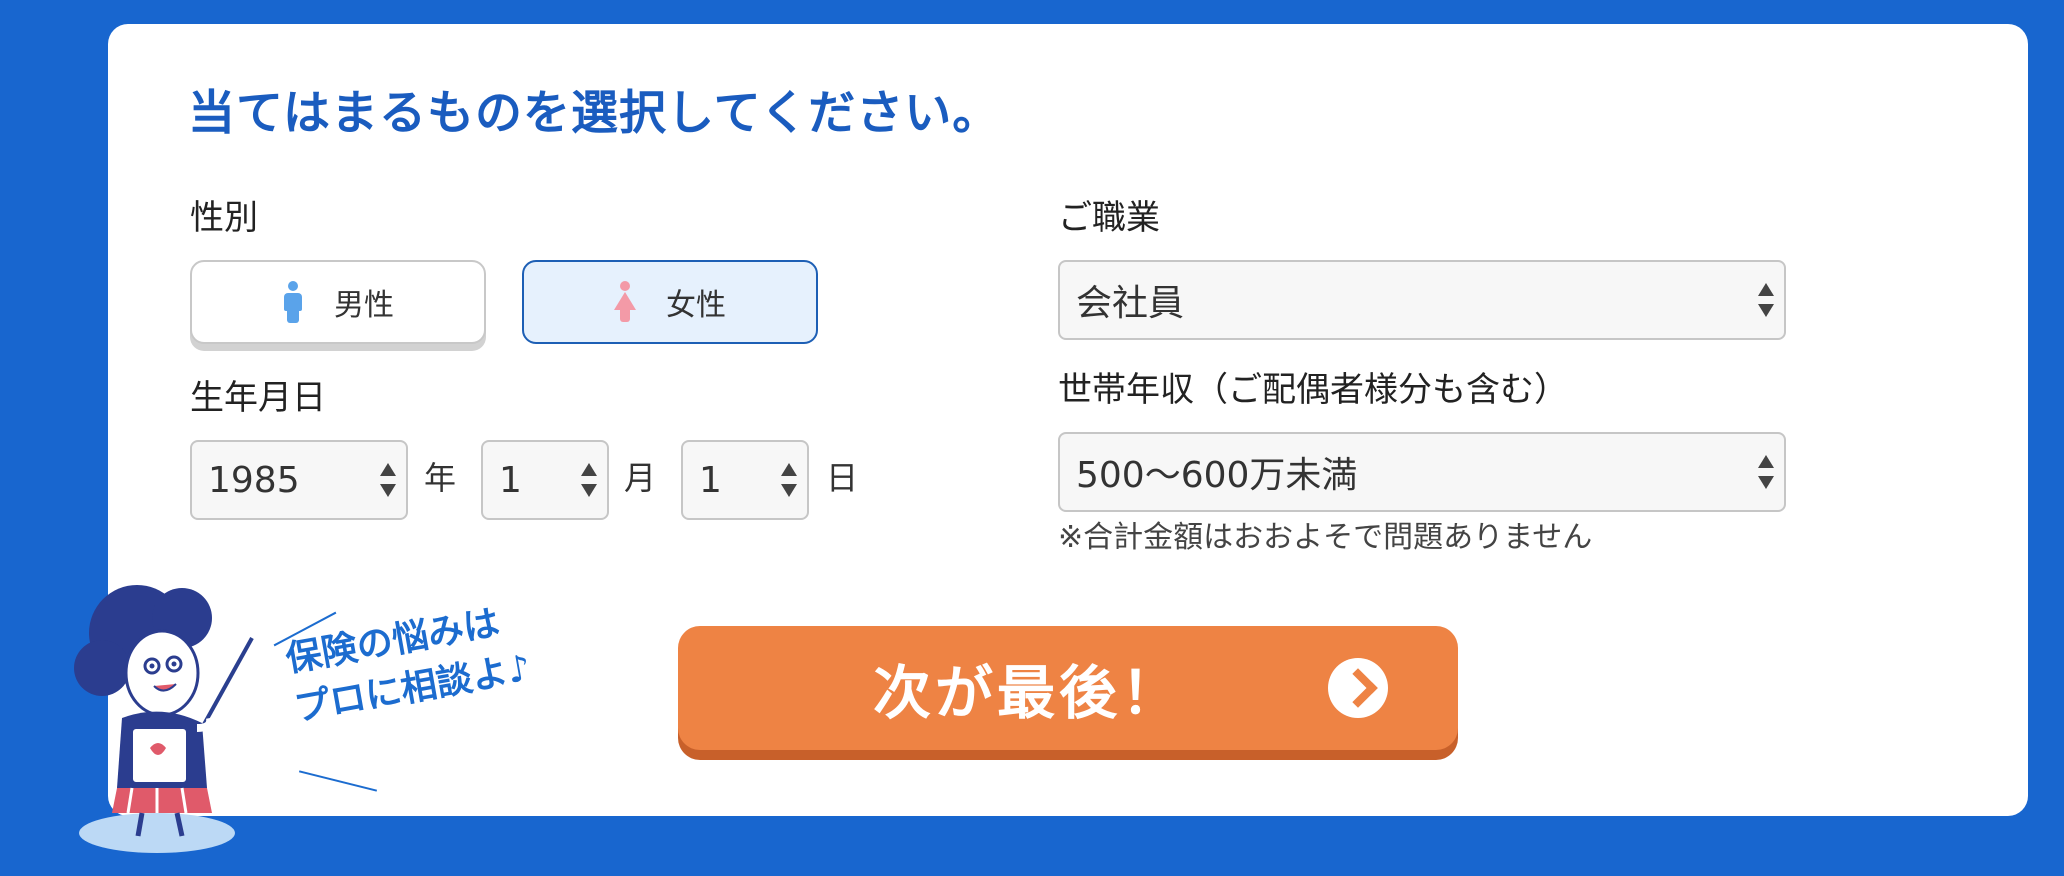 This screenshot has width=2064, height=876. Describe the element at coordinates (710, 480) in the screenshot. I see `birth-day-value: 1` at that location.